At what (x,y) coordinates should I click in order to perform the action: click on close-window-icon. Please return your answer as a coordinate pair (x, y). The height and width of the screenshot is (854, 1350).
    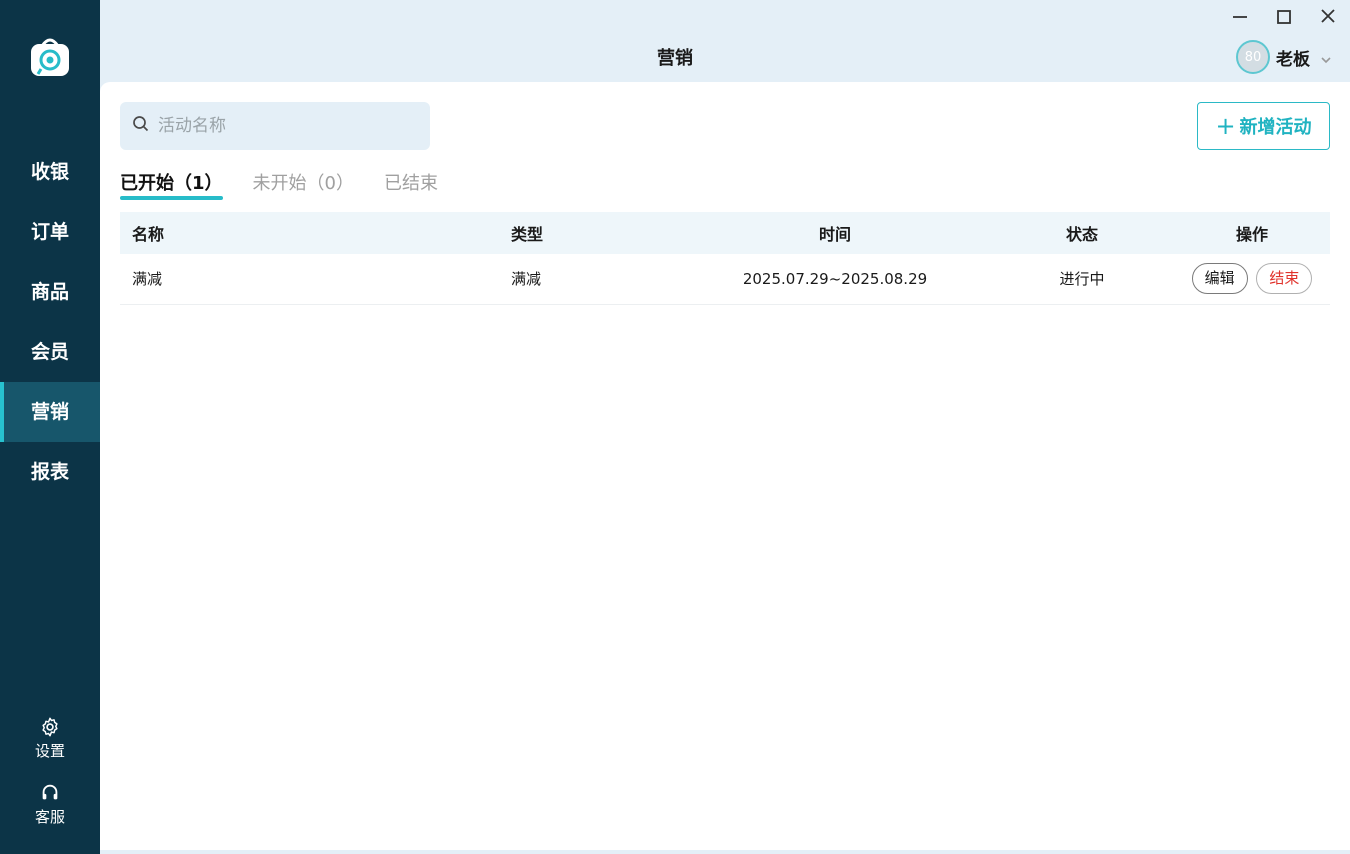
    Looking at the image, I should click on (1328, 17).